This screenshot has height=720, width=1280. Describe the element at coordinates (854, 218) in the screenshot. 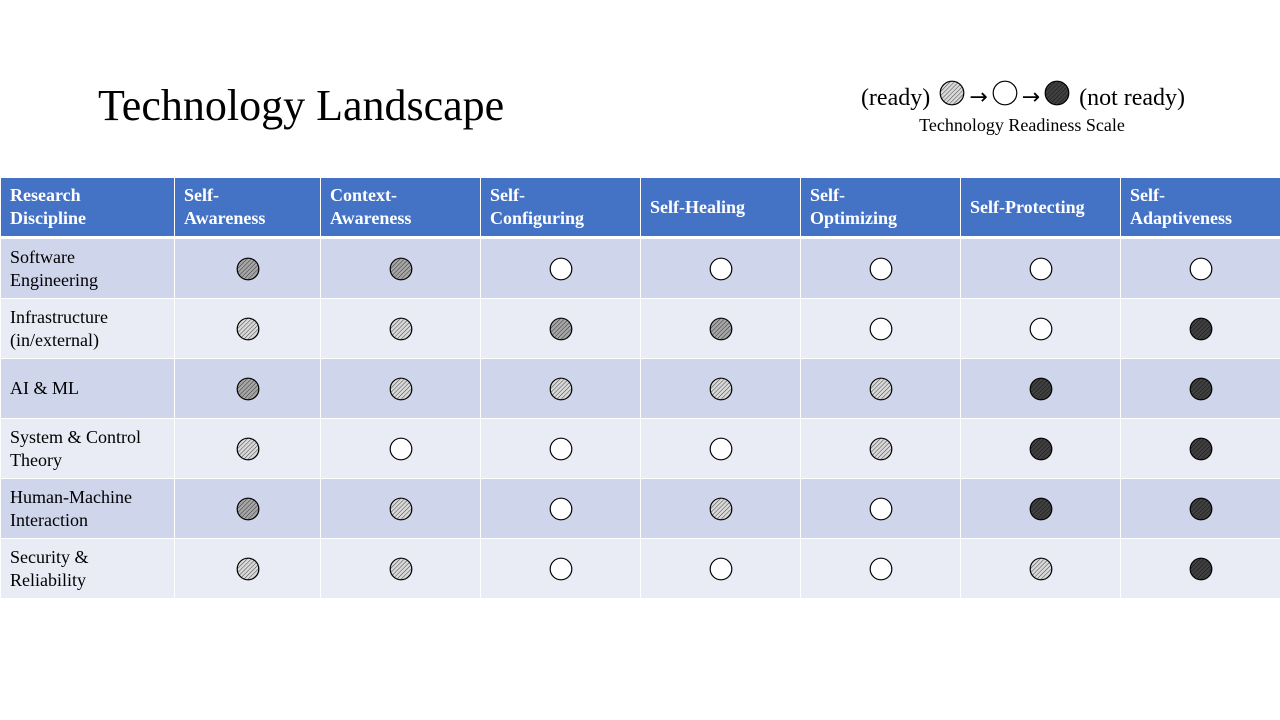

I see `header-label-line: Optimizing` at that location.